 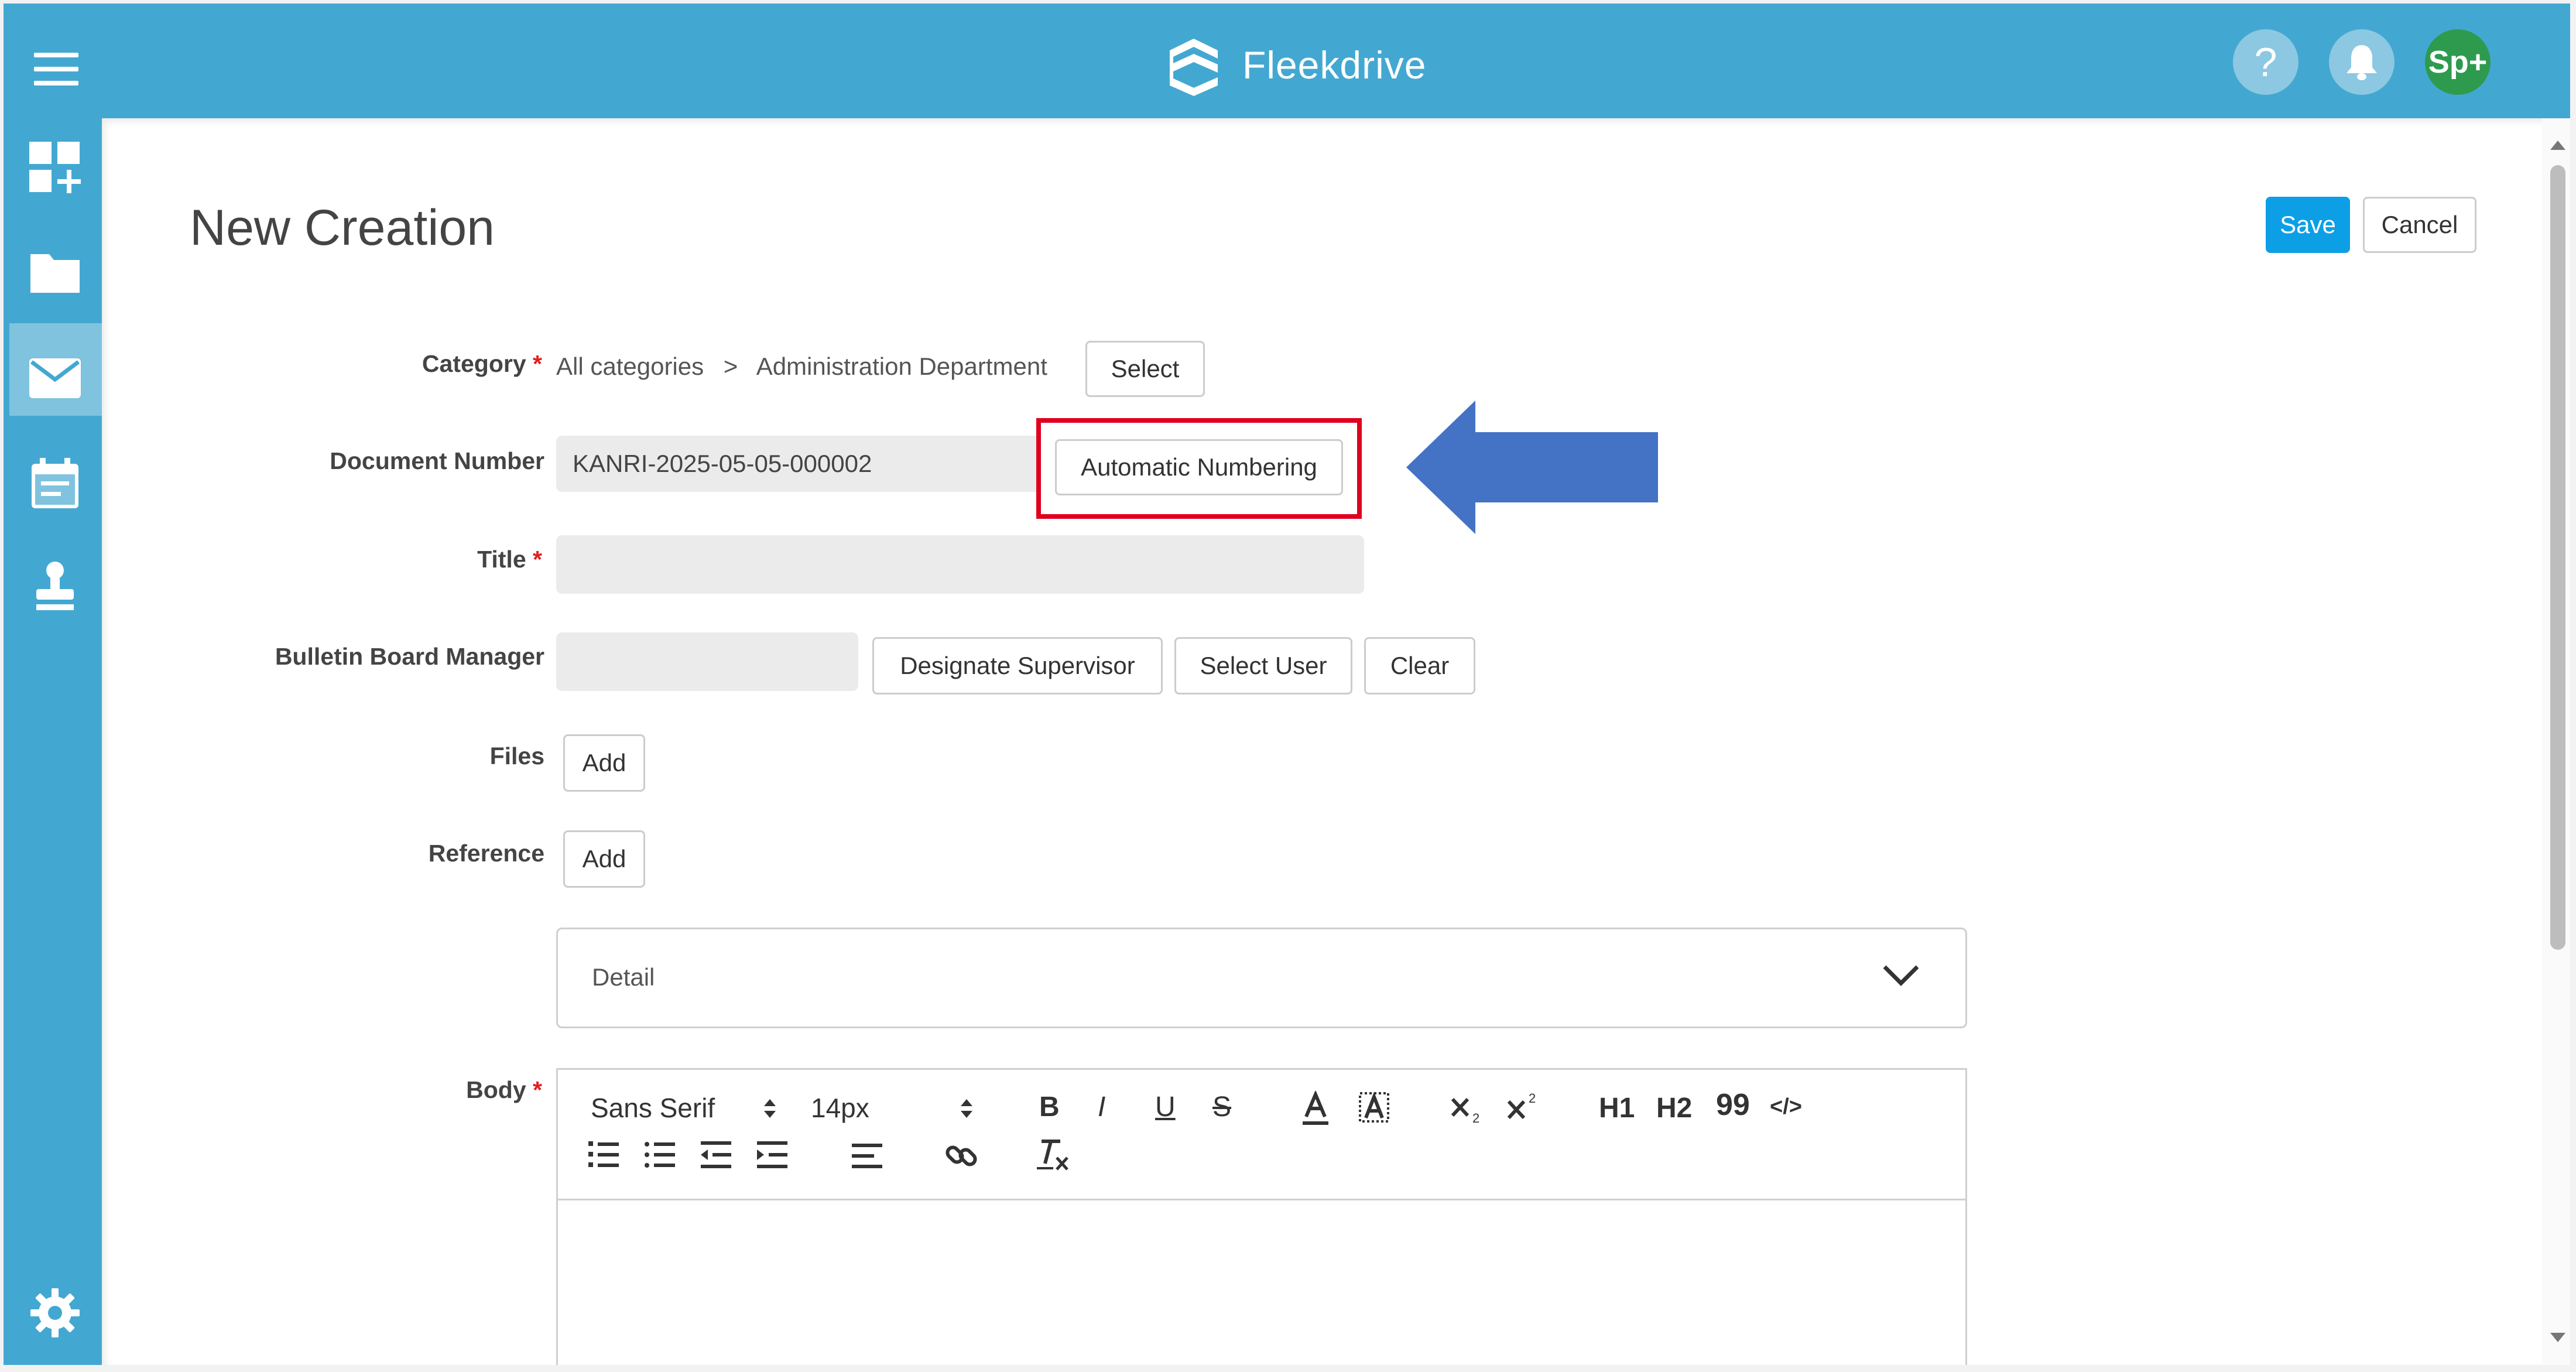 What do you see at coordinates (516, 756) in the screenshot?
I see `files-label: Files` at bounding box center [516, 756].